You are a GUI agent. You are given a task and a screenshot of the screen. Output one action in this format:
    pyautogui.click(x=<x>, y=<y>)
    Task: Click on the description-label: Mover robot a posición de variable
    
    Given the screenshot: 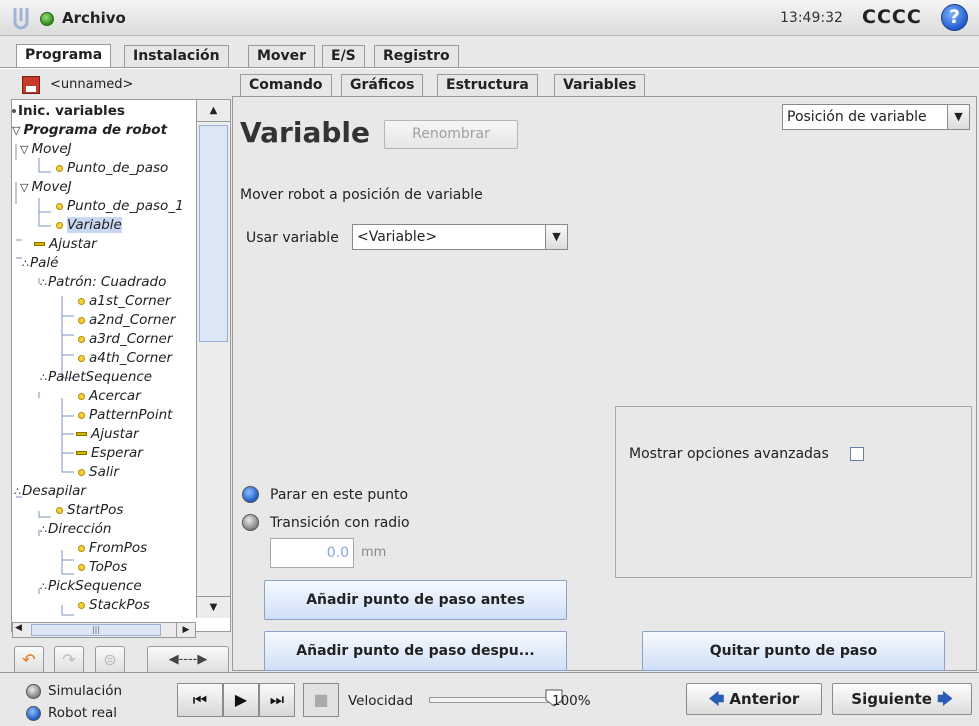 What is the action you would take?
    pyautogui.click(x=361, y=195)
    